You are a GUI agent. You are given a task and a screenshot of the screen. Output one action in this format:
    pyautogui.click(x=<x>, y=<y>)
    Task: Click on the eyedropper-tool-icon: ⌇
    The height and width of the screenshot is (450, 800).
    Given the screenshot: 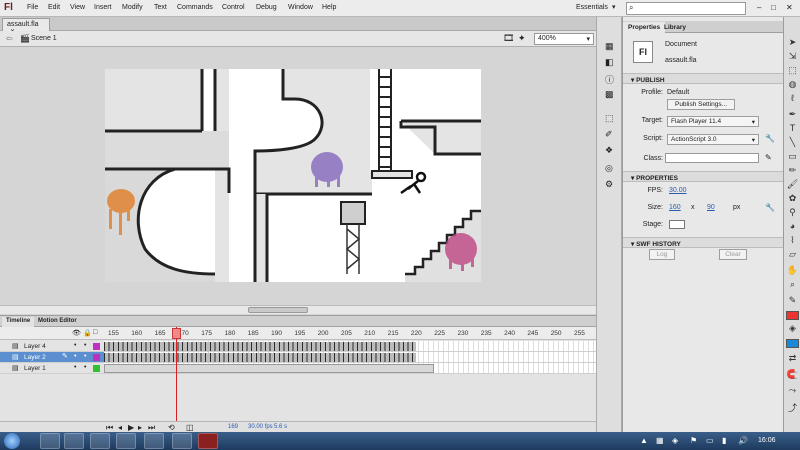 What is the action you would take?
    pyautogui.click(x=792, y=241)
    